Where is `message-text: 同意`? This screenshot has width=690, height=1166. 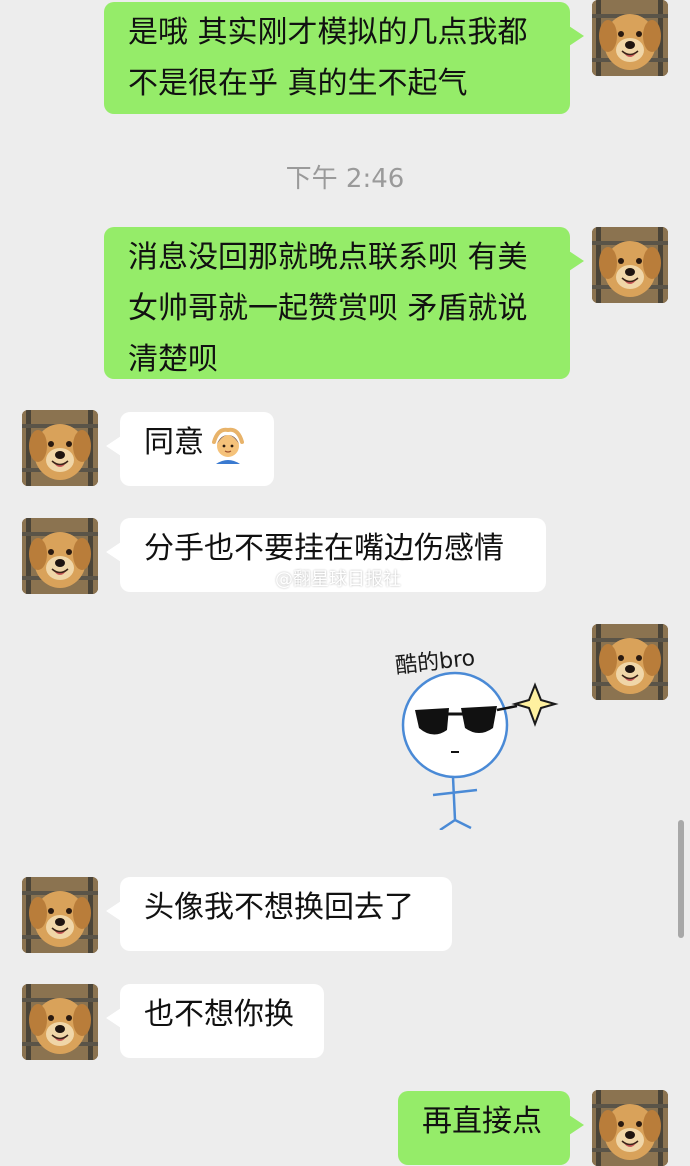
message-text: 同意 is located at coordinates (174, 442).